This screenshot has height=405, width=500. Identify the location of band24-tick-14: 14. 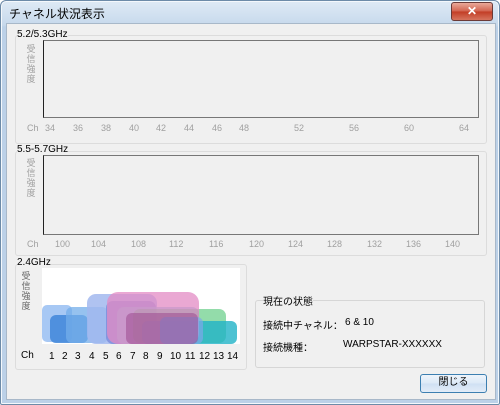
(233, 356).